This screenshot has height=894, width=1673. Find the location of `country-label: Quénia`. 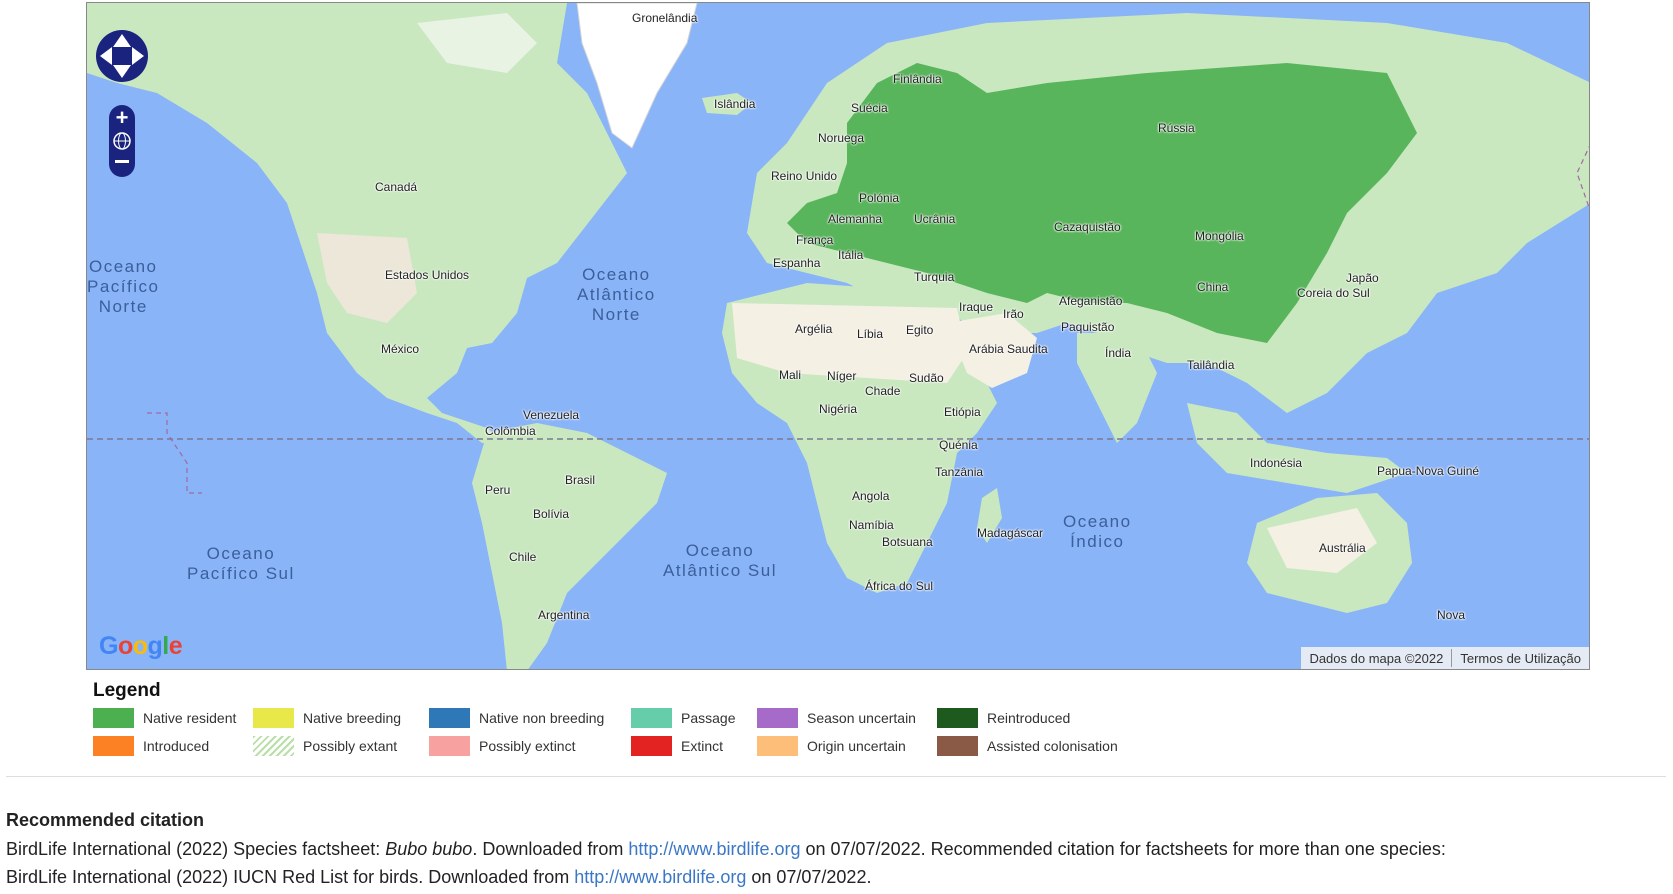

country-label: Quénia is located at coordinates (958, 445).